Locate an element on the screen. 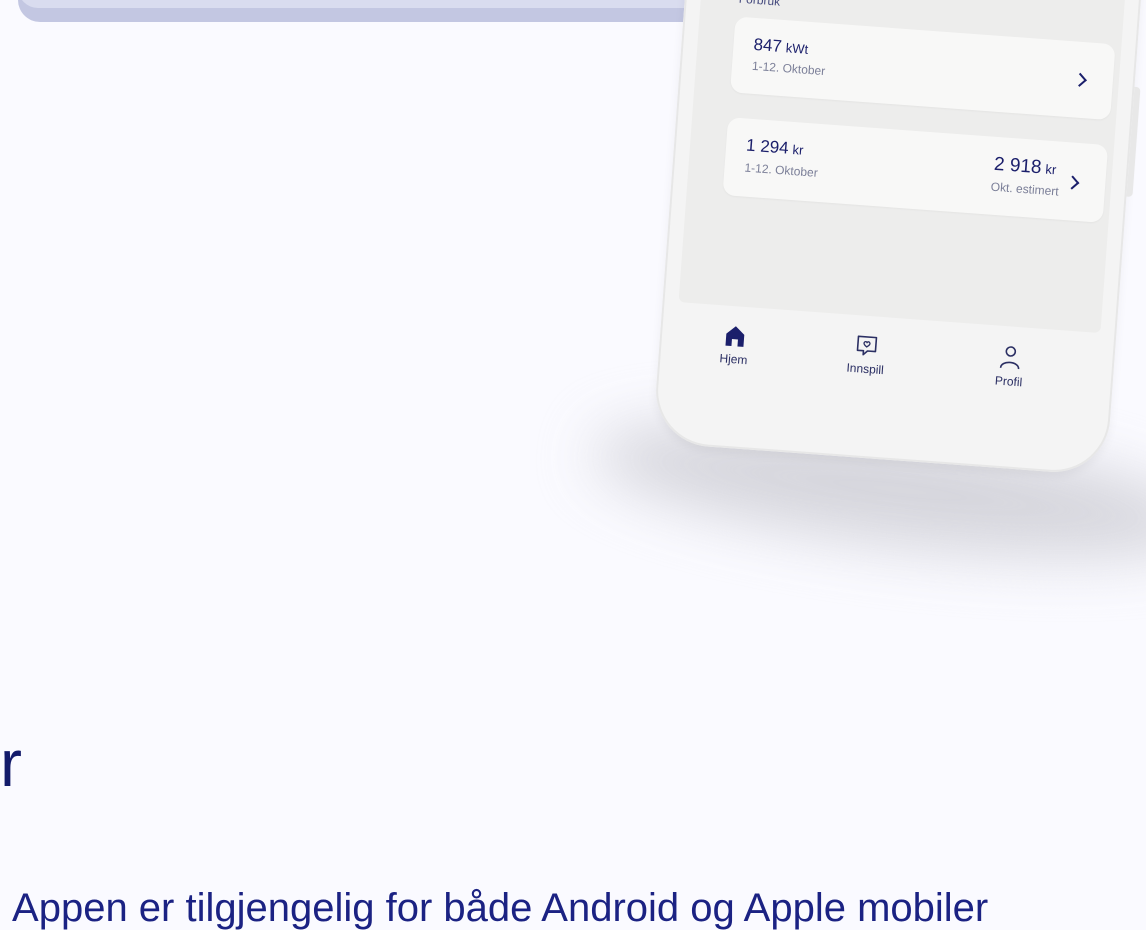 This screenshot has width=1146, height=930. cost-unit: kr is located at coordinates (798, 149).